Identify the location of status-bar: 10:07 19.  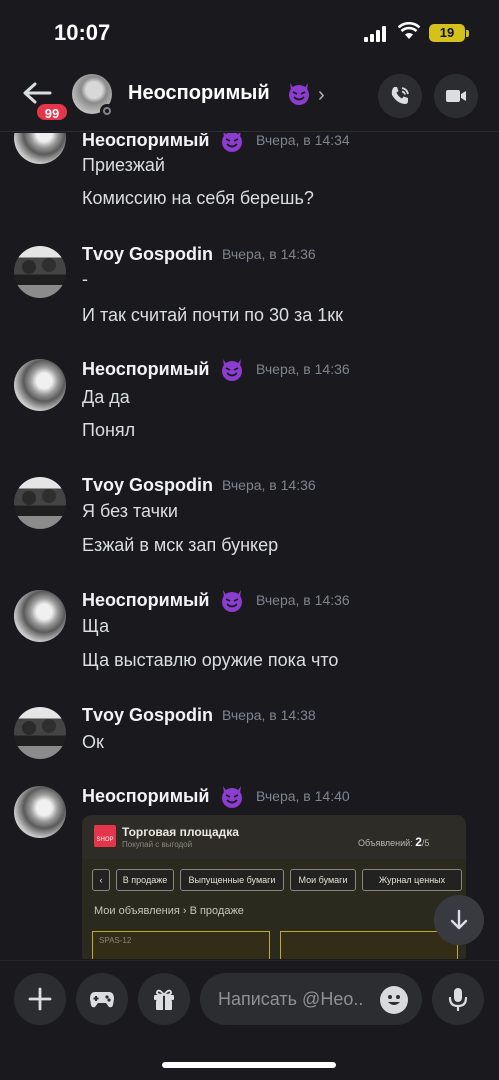
(249, 33).